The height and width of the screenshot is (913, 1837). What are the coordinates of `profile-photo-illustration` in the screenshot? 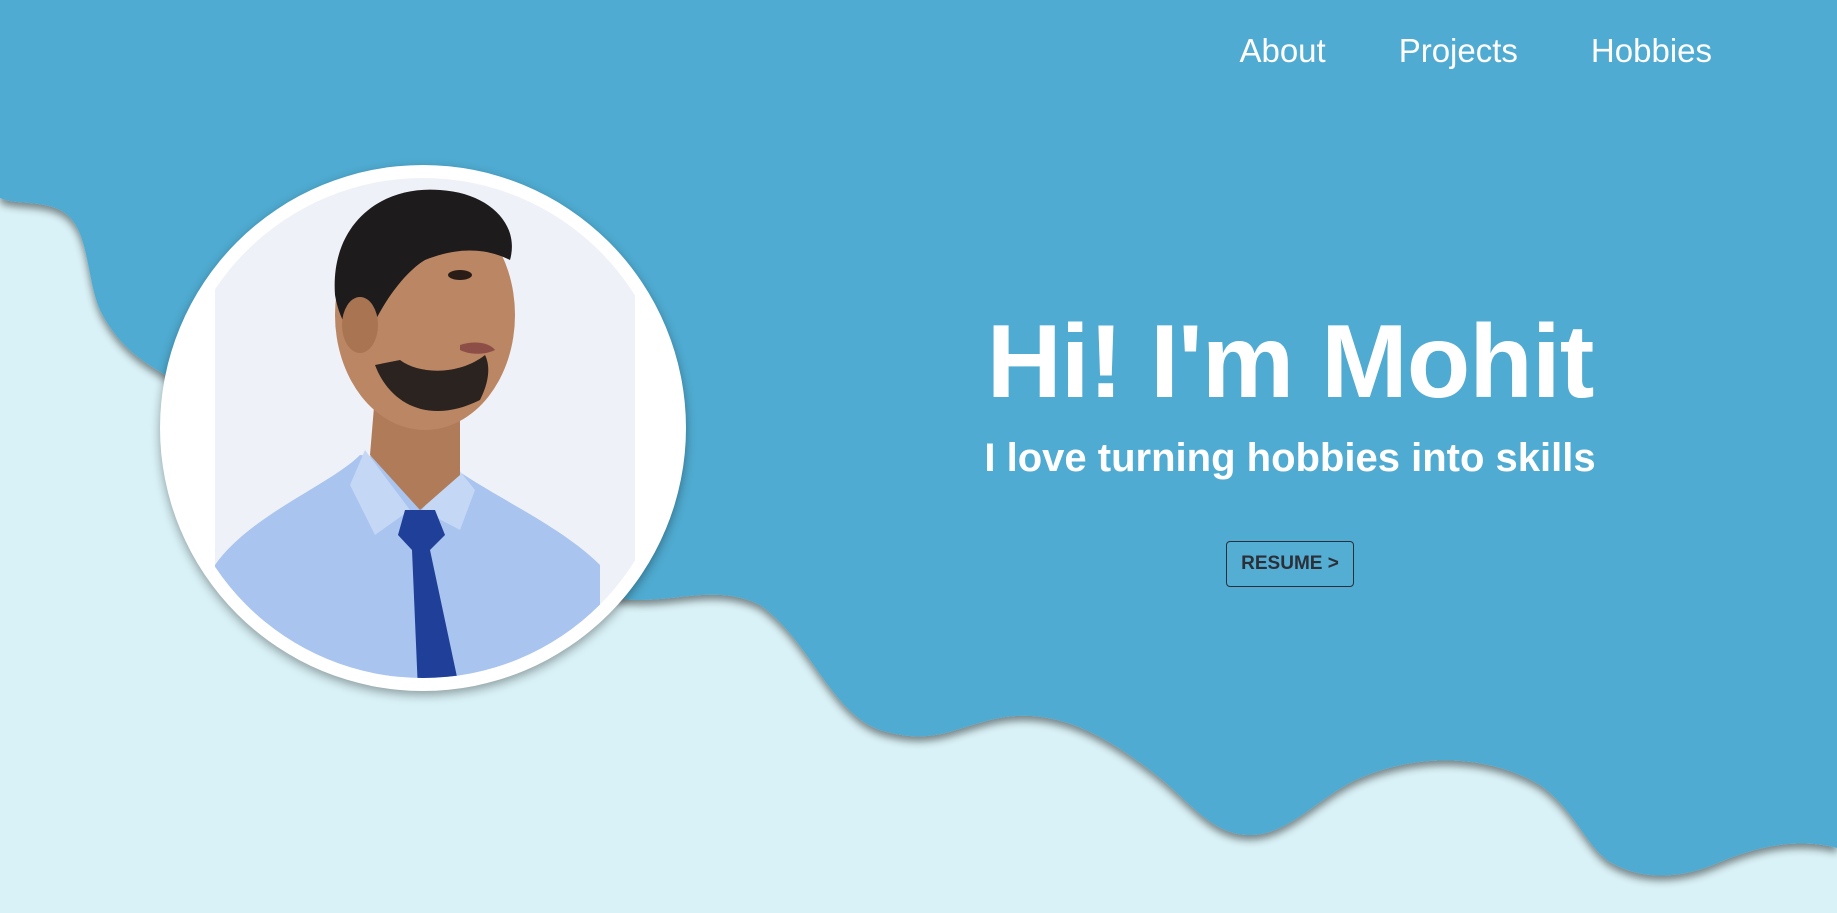 It's located at (423, 428).